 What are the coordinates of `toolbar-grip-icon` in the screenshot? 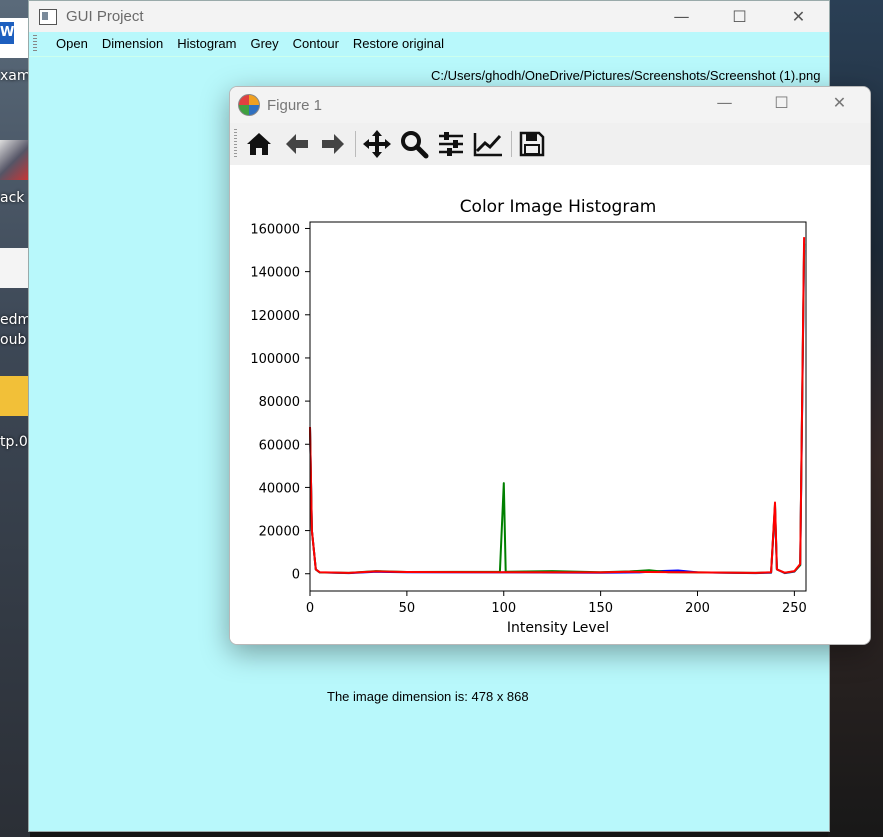 It's located at (235, 144).